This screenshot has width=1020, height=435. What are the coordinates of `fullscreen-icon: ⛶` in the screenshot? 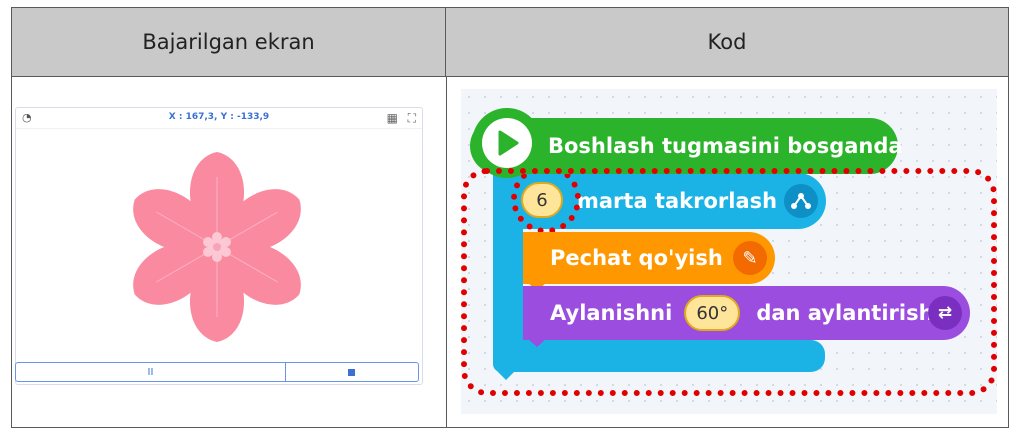 It's located at (412, 118).